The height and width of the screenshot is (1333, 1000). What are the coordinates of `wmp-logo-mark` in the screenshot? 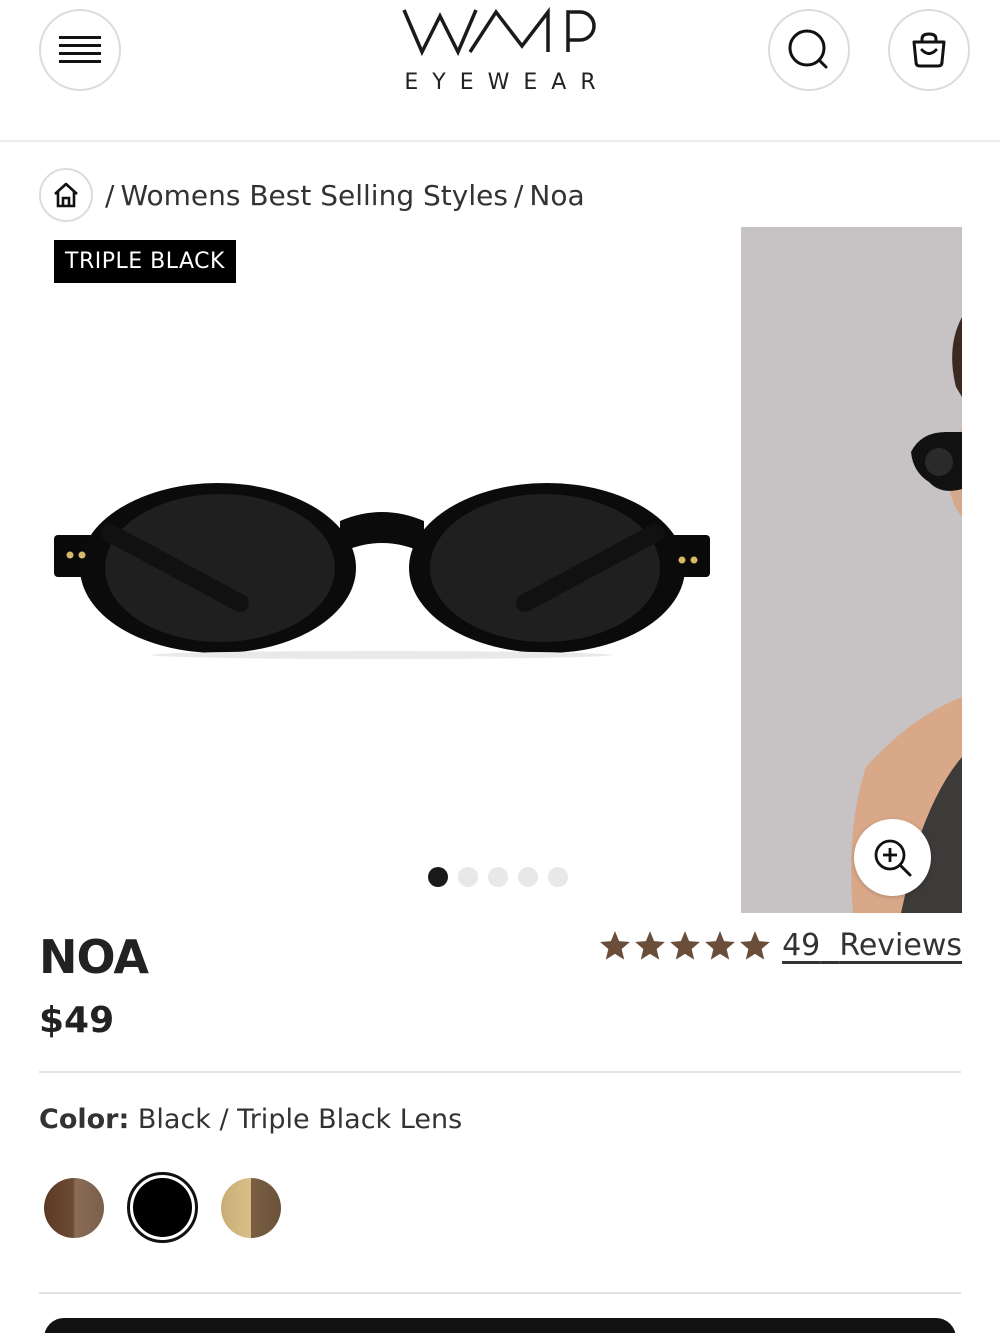 It's located at (499, 31).